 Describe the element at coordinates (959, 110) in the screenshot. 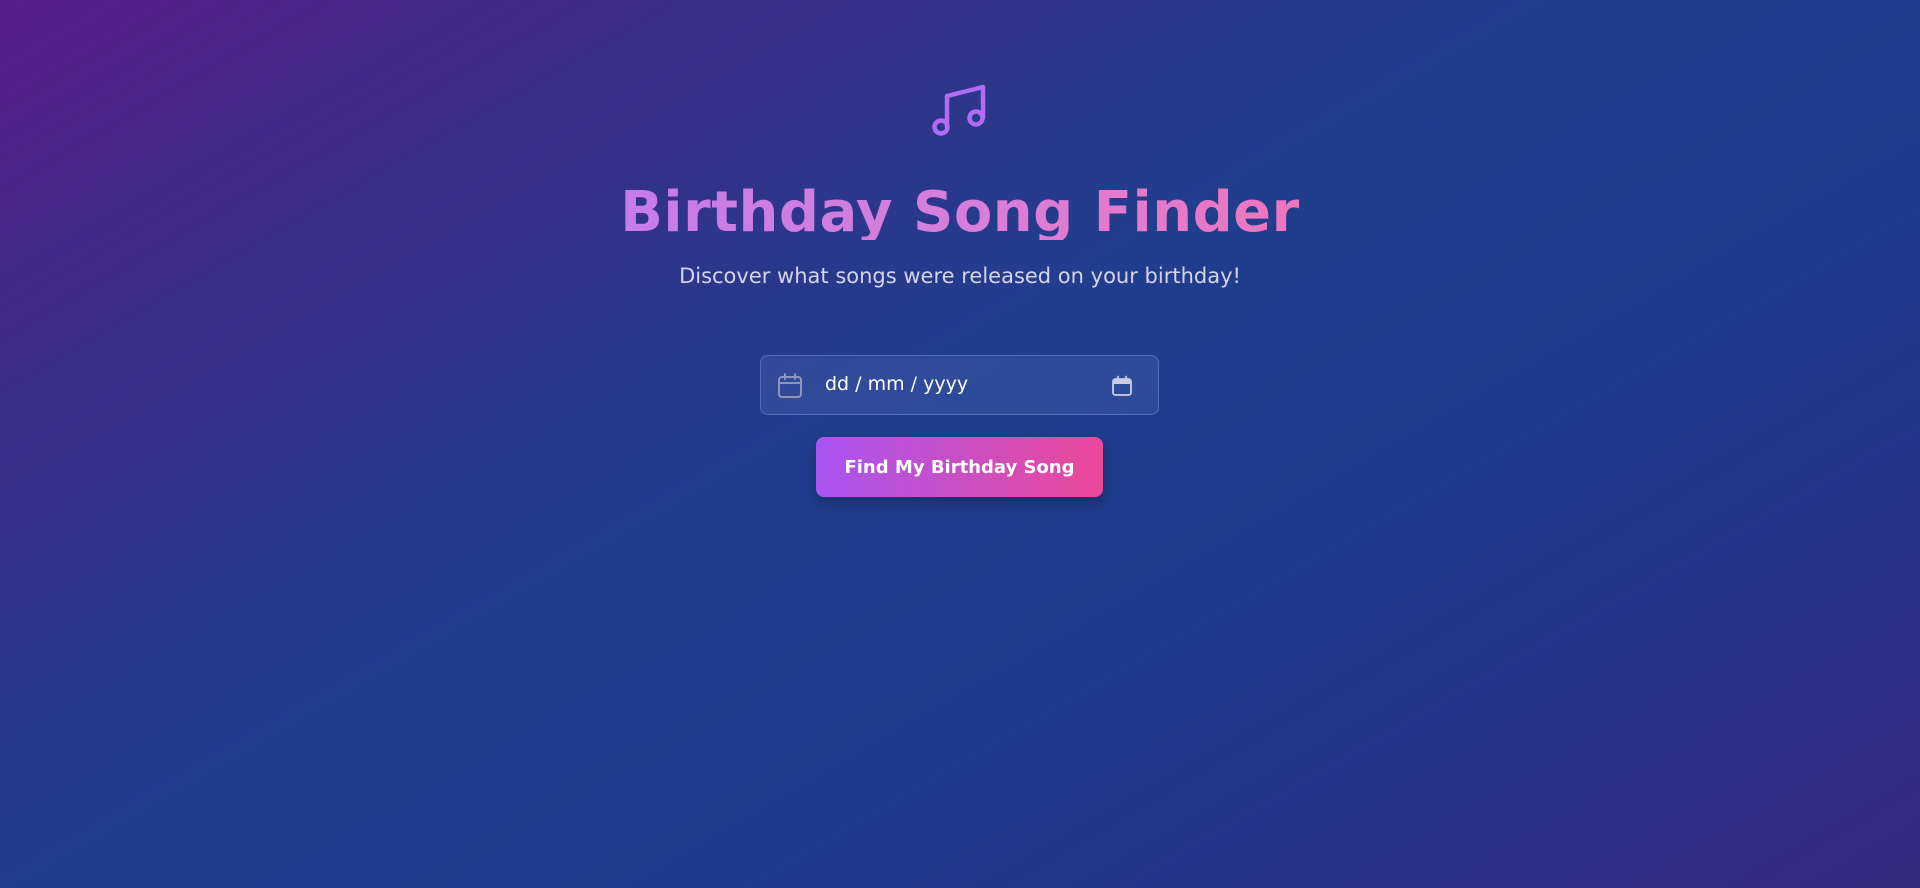

I see `music-note-icon` at that location.